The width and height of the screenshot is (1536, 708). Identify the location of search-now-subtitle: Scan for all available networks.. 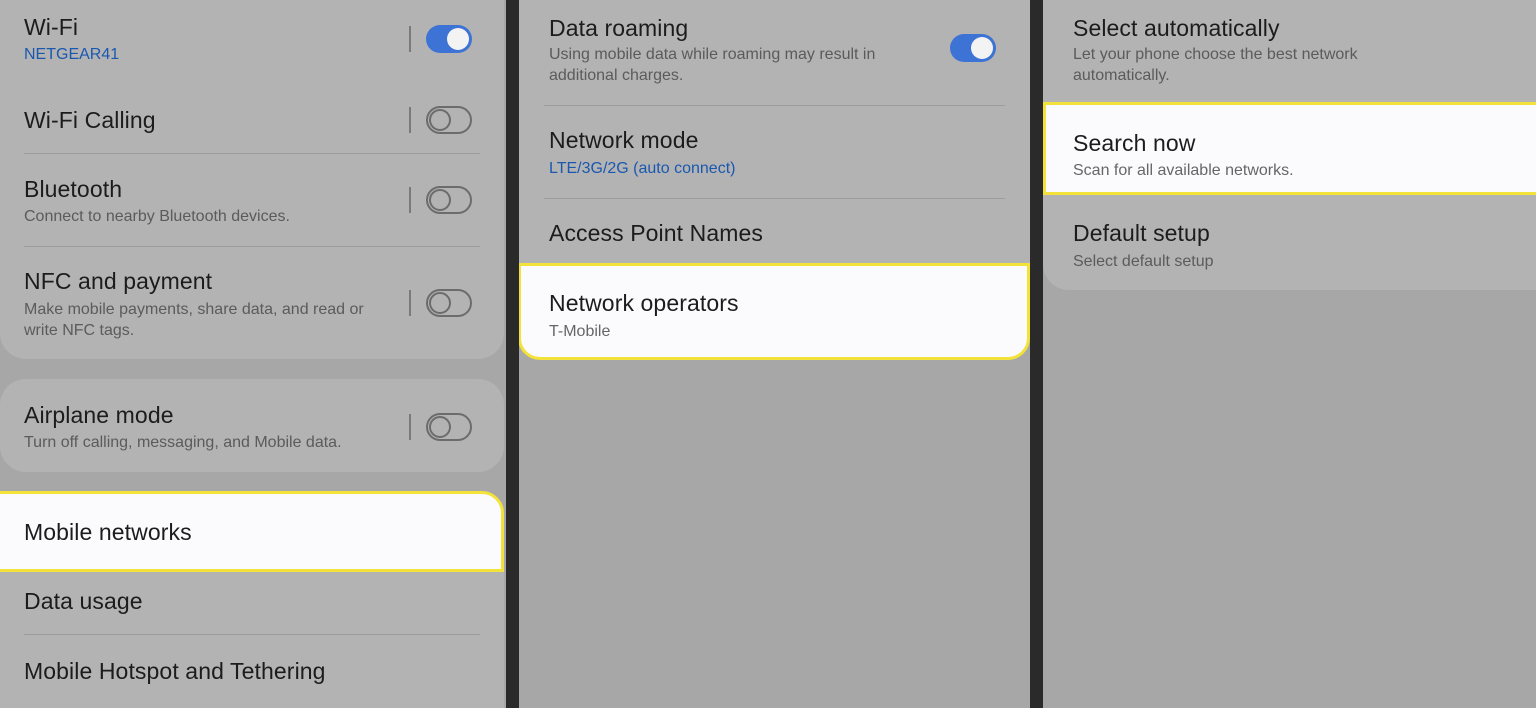
(1183, 170).